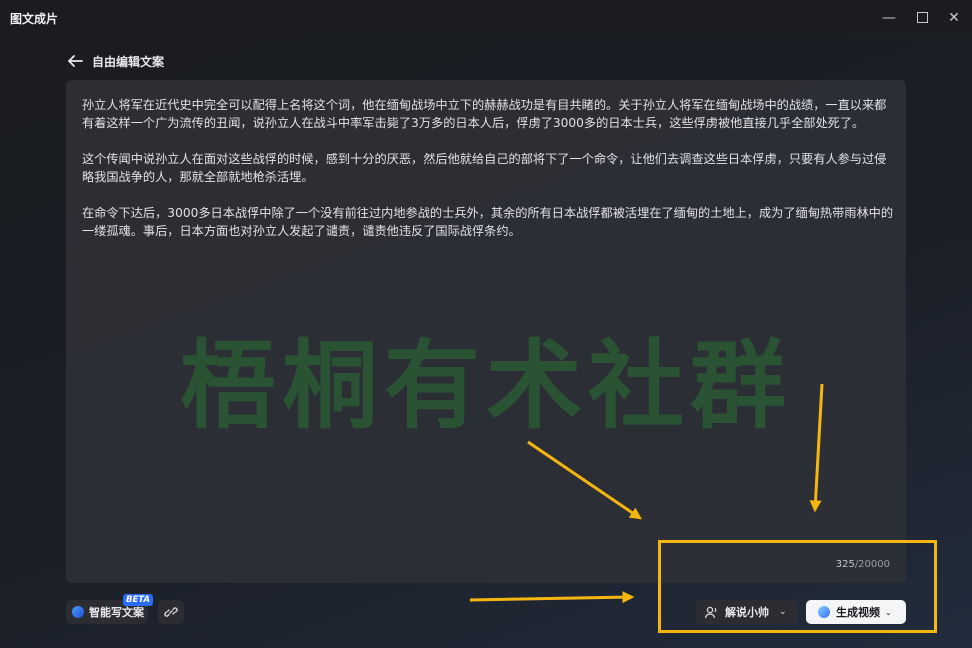  I want to click on generate-video-button: 生成视频 ⌄, so click(856, 612).